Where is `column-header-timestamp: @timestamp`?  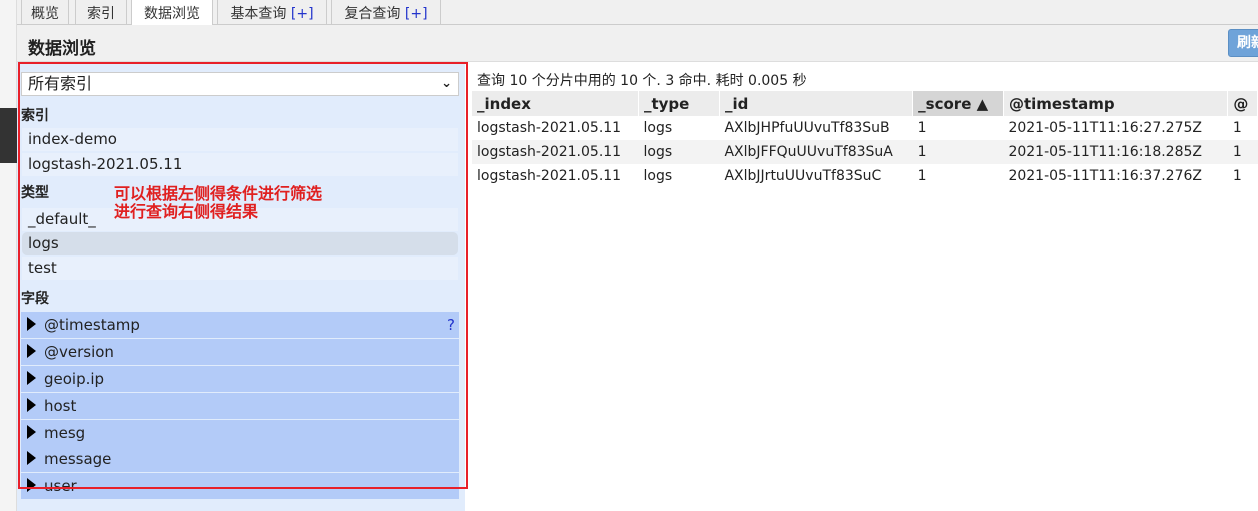 column-header-timestamp: @timestamp is located at coordinates (1116, 103).